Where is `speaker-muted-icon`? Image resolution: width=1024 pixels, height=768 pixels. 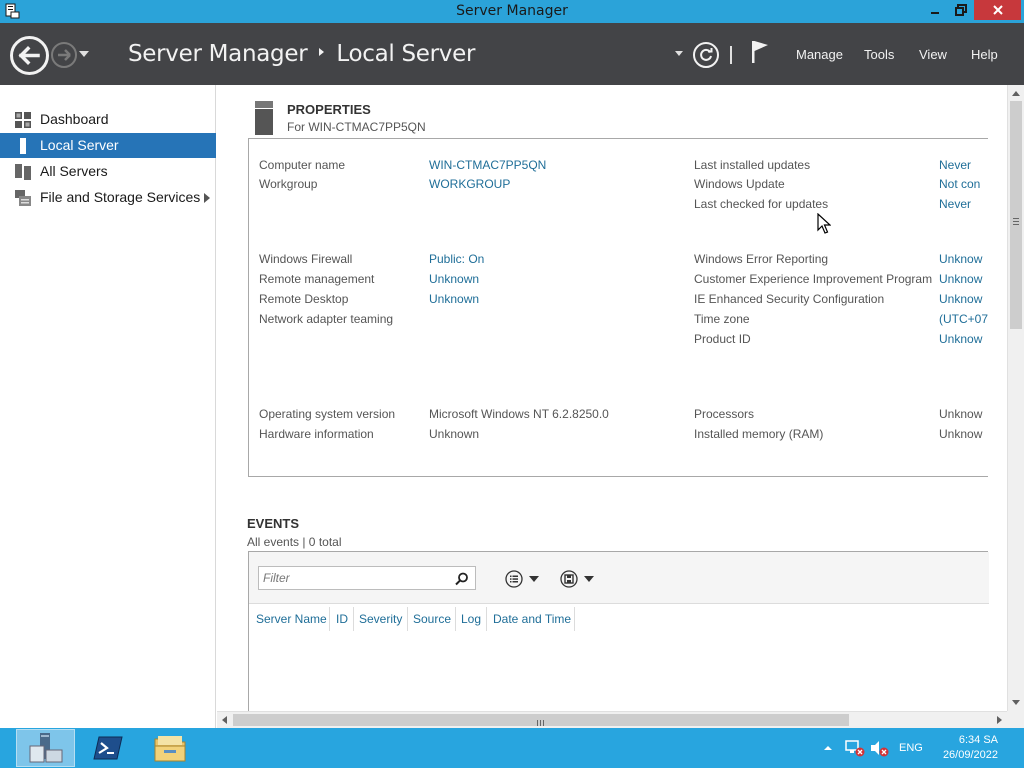 speaker-muted-icon is located at coordinates (880, 749).